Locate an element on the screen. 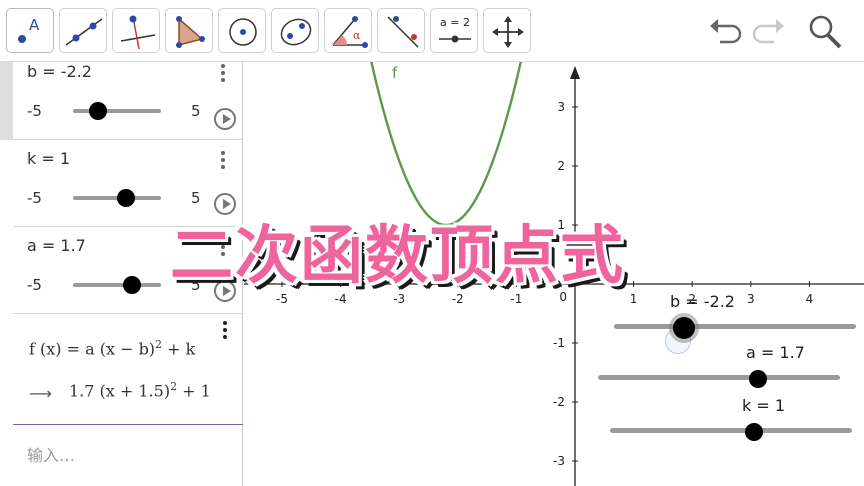 Image resolution: width=864 pixels, height=486 pixels. redo-icon is located at coordinates (770, 31).